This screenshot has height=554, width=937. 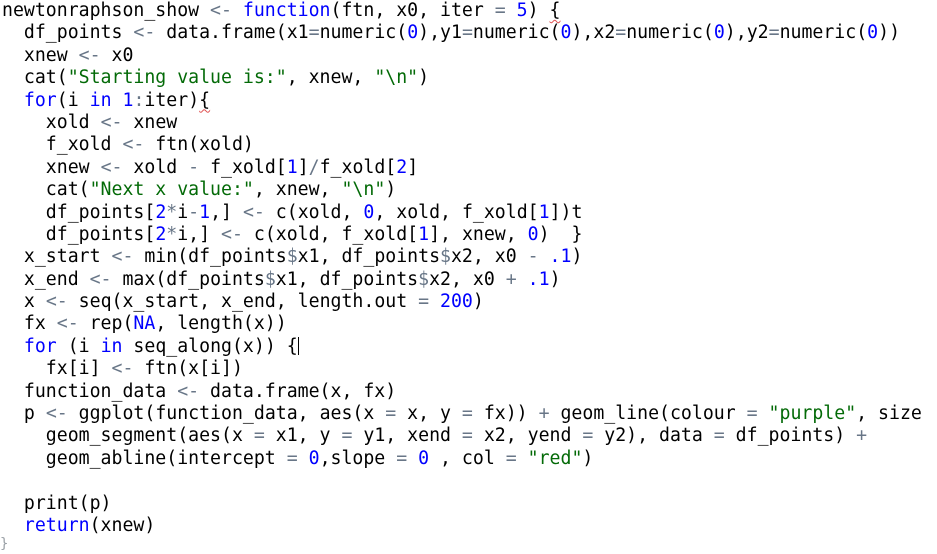 What do you see at coordinates (199, 145) in the screenshot?
I see `code-token: ftn(xold)` at bounding box center [199, 145].